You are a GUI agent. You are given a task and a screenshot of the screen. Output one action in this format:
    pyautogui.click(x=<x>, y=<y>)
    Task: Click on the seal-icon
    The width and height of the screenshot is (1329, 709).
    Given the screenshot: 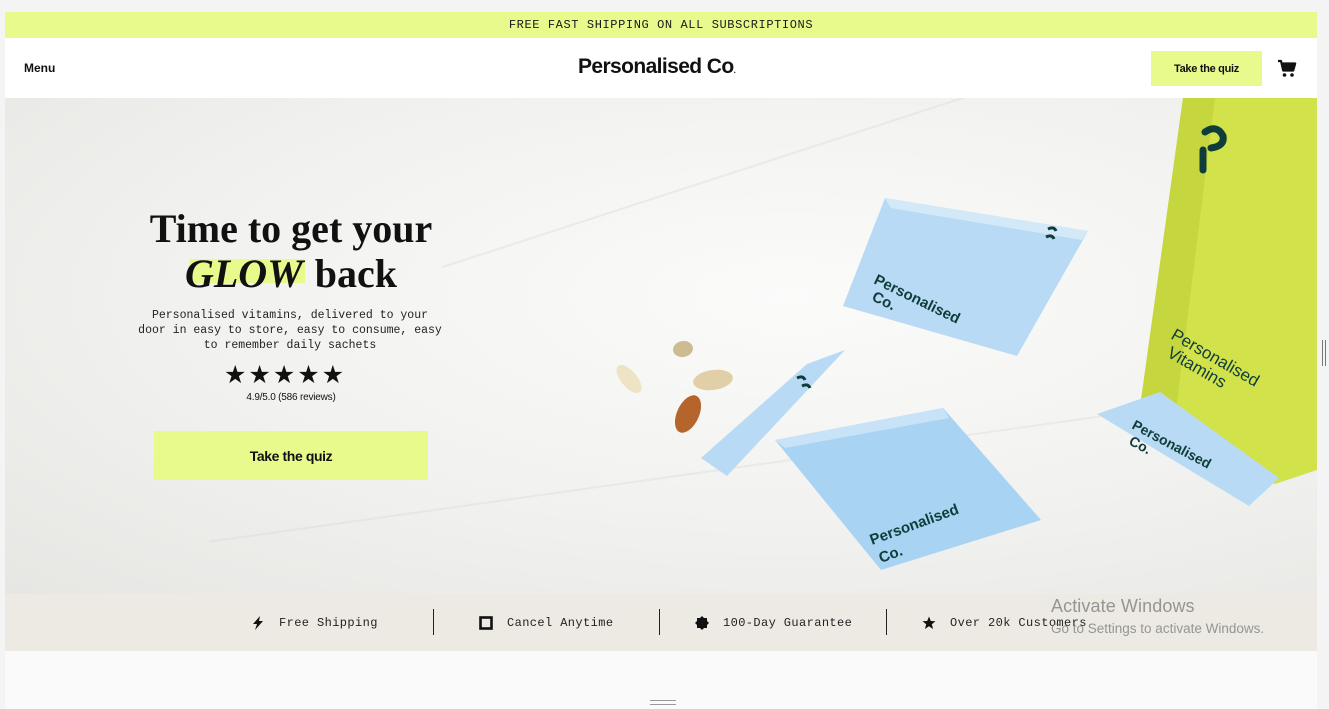 What is the action you would take?
    pyautogui.click(x=702, y=622)
    